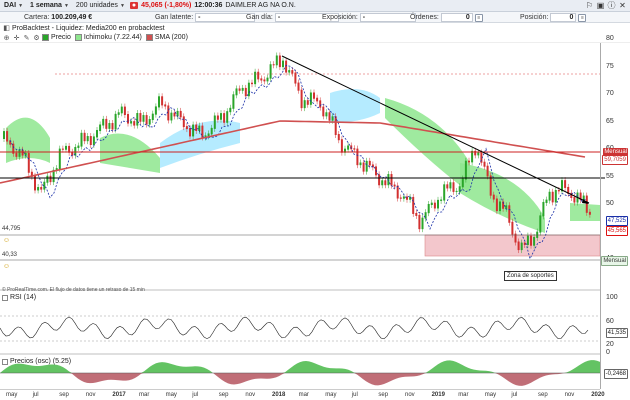  I want to click on draw-tools-icon: ✎, so click(26, 37).